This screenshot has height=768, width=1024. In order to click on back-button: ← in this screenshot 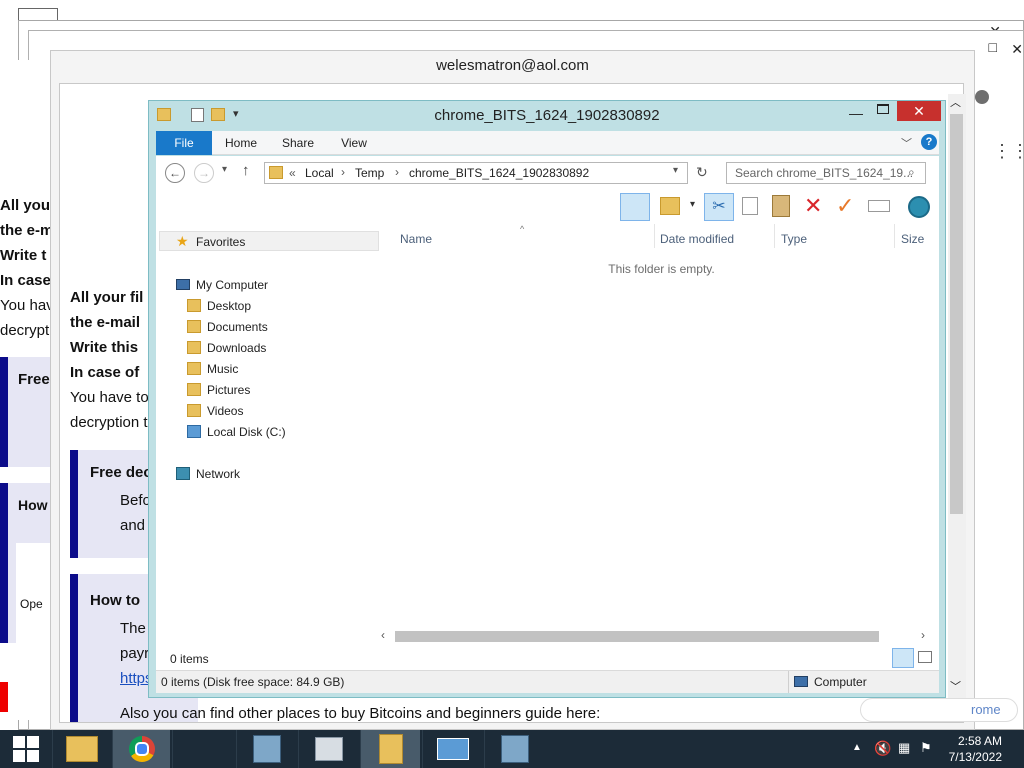, I will do `click(175, 173)`.